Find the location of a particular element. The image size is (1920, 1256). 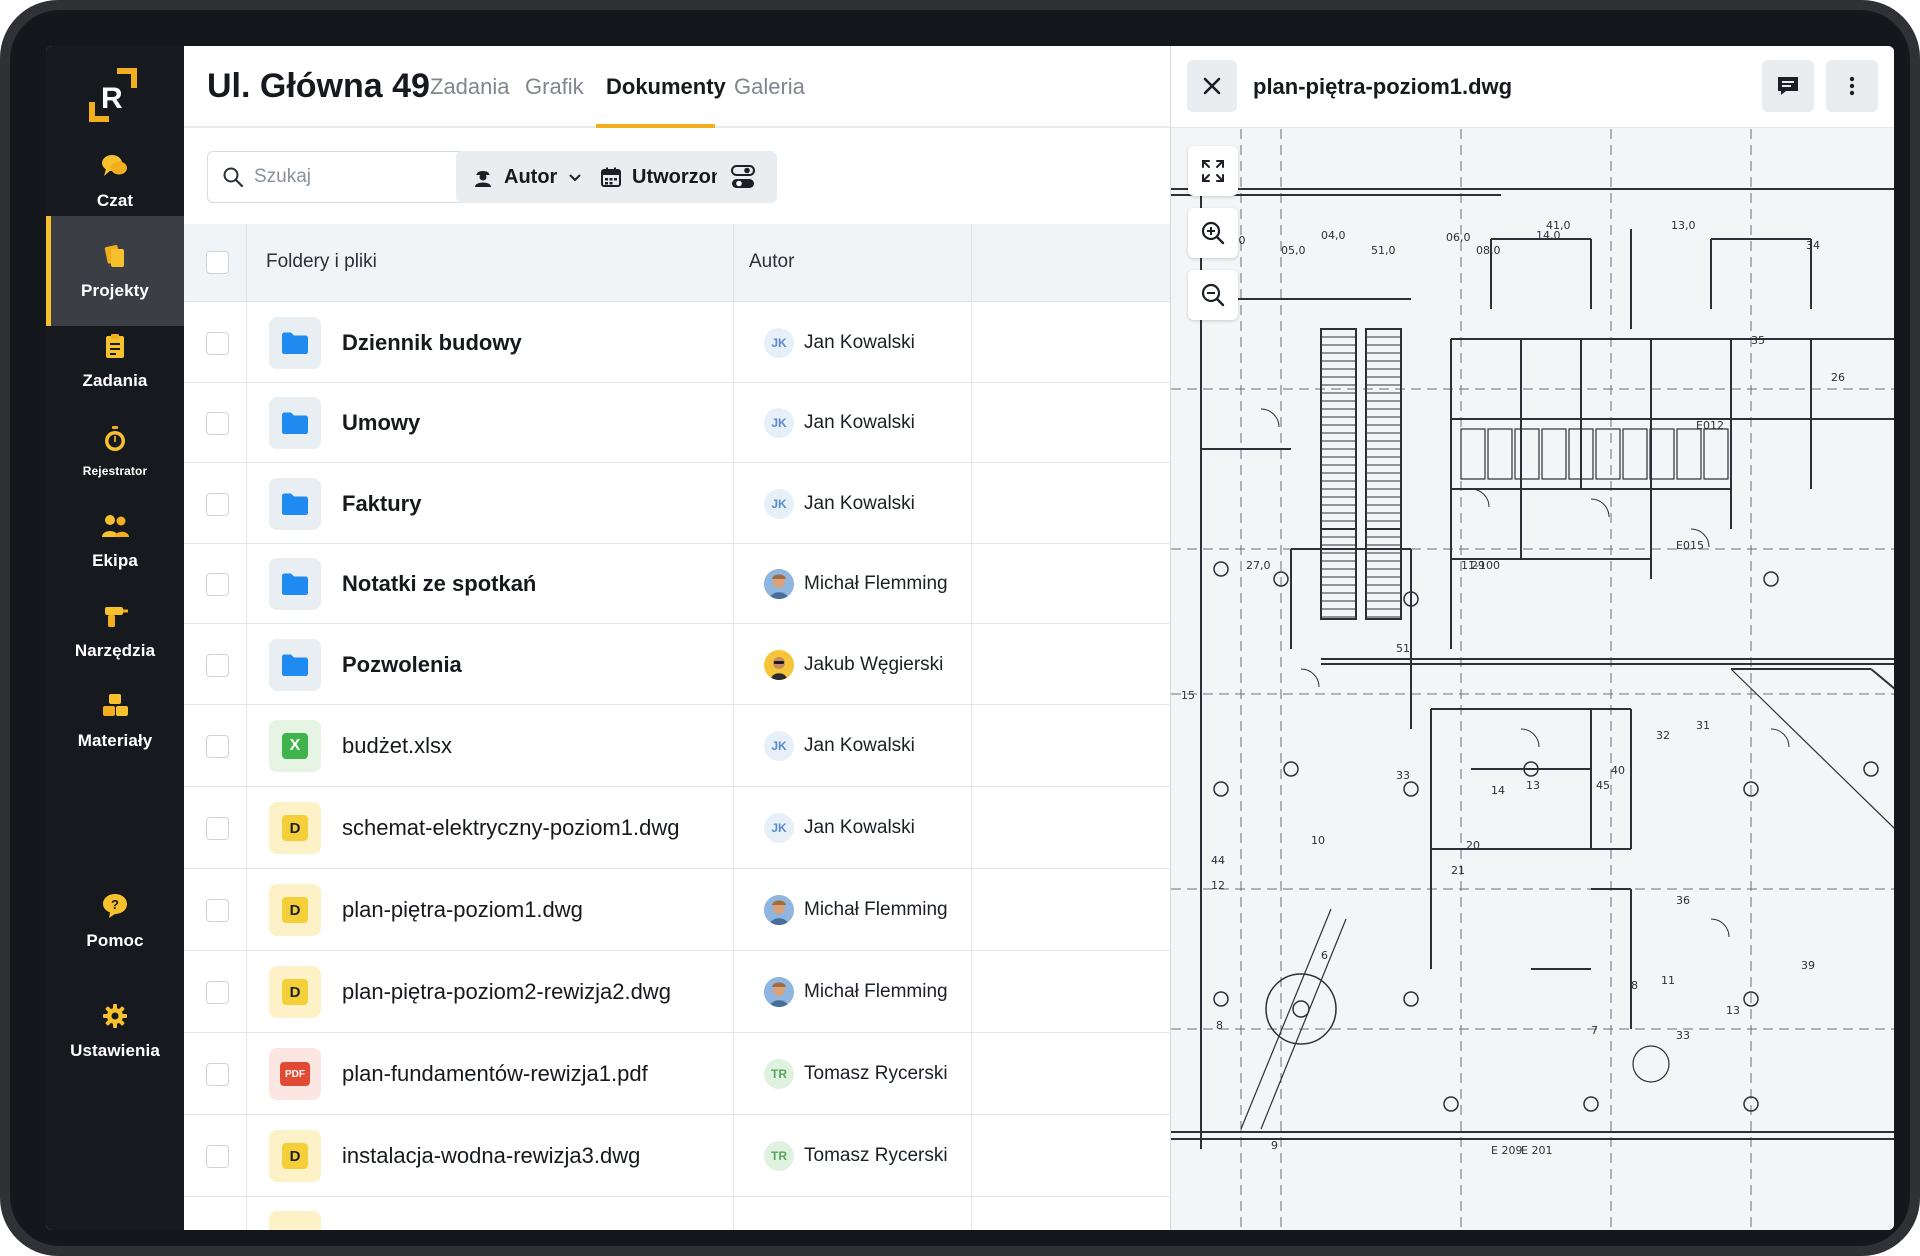

tab-galeria: Galeria is located at coordinates (769, 101).